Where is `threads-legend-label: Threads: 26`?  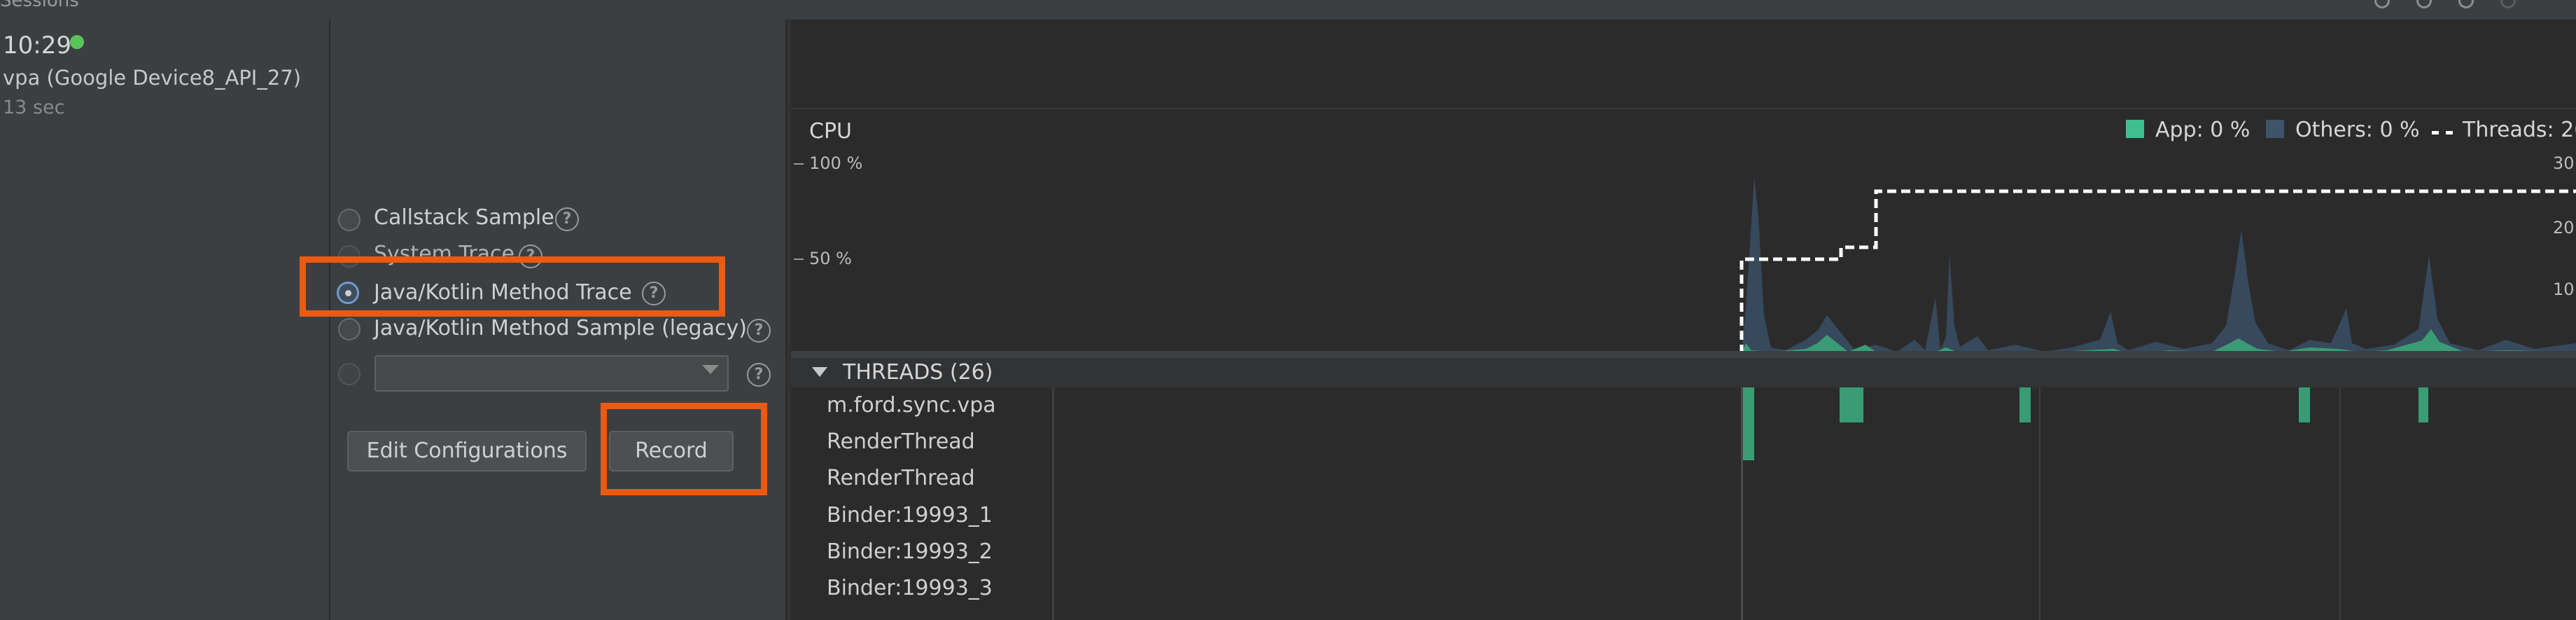
threads-legend-label: Threads: 26 is located at coordinates (2519, 130).